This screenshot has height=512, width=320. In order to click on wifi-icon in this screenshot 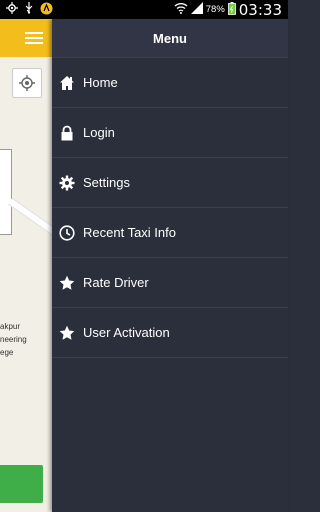, I will do `click(181, 9)`.